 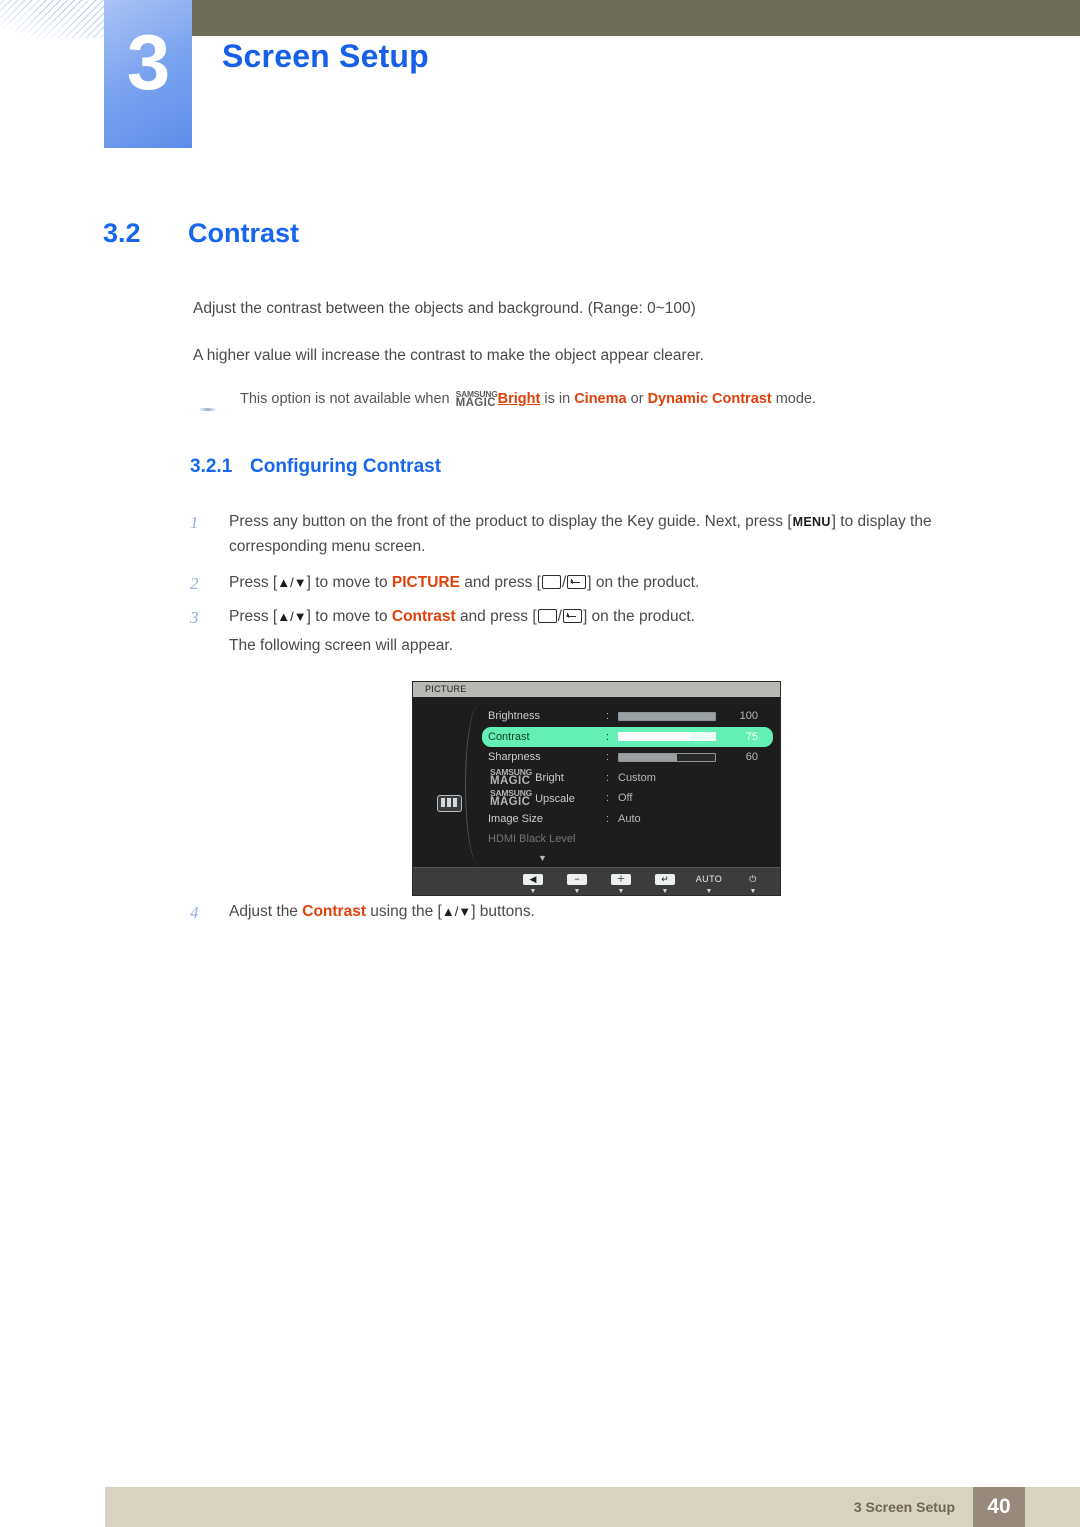 What do you see at coordinates (557, 399) in the screenshot?
I see `note-text-mid-1: is in` at bounding box center [557, 399].